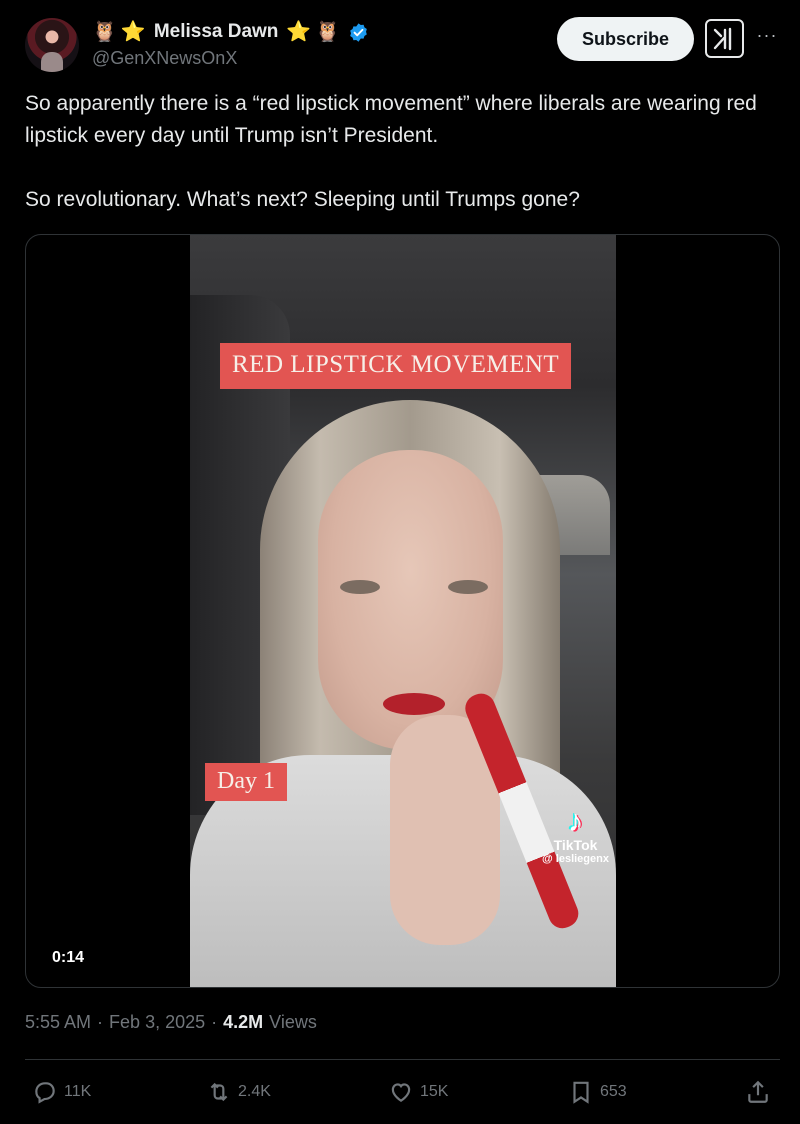 The width and height of the screenshot is (800, 1124). What do you see at coordinates (246, 782) in the screenshot?
I see `video-caption-day: Day 1` at bounding box center [246, 782].